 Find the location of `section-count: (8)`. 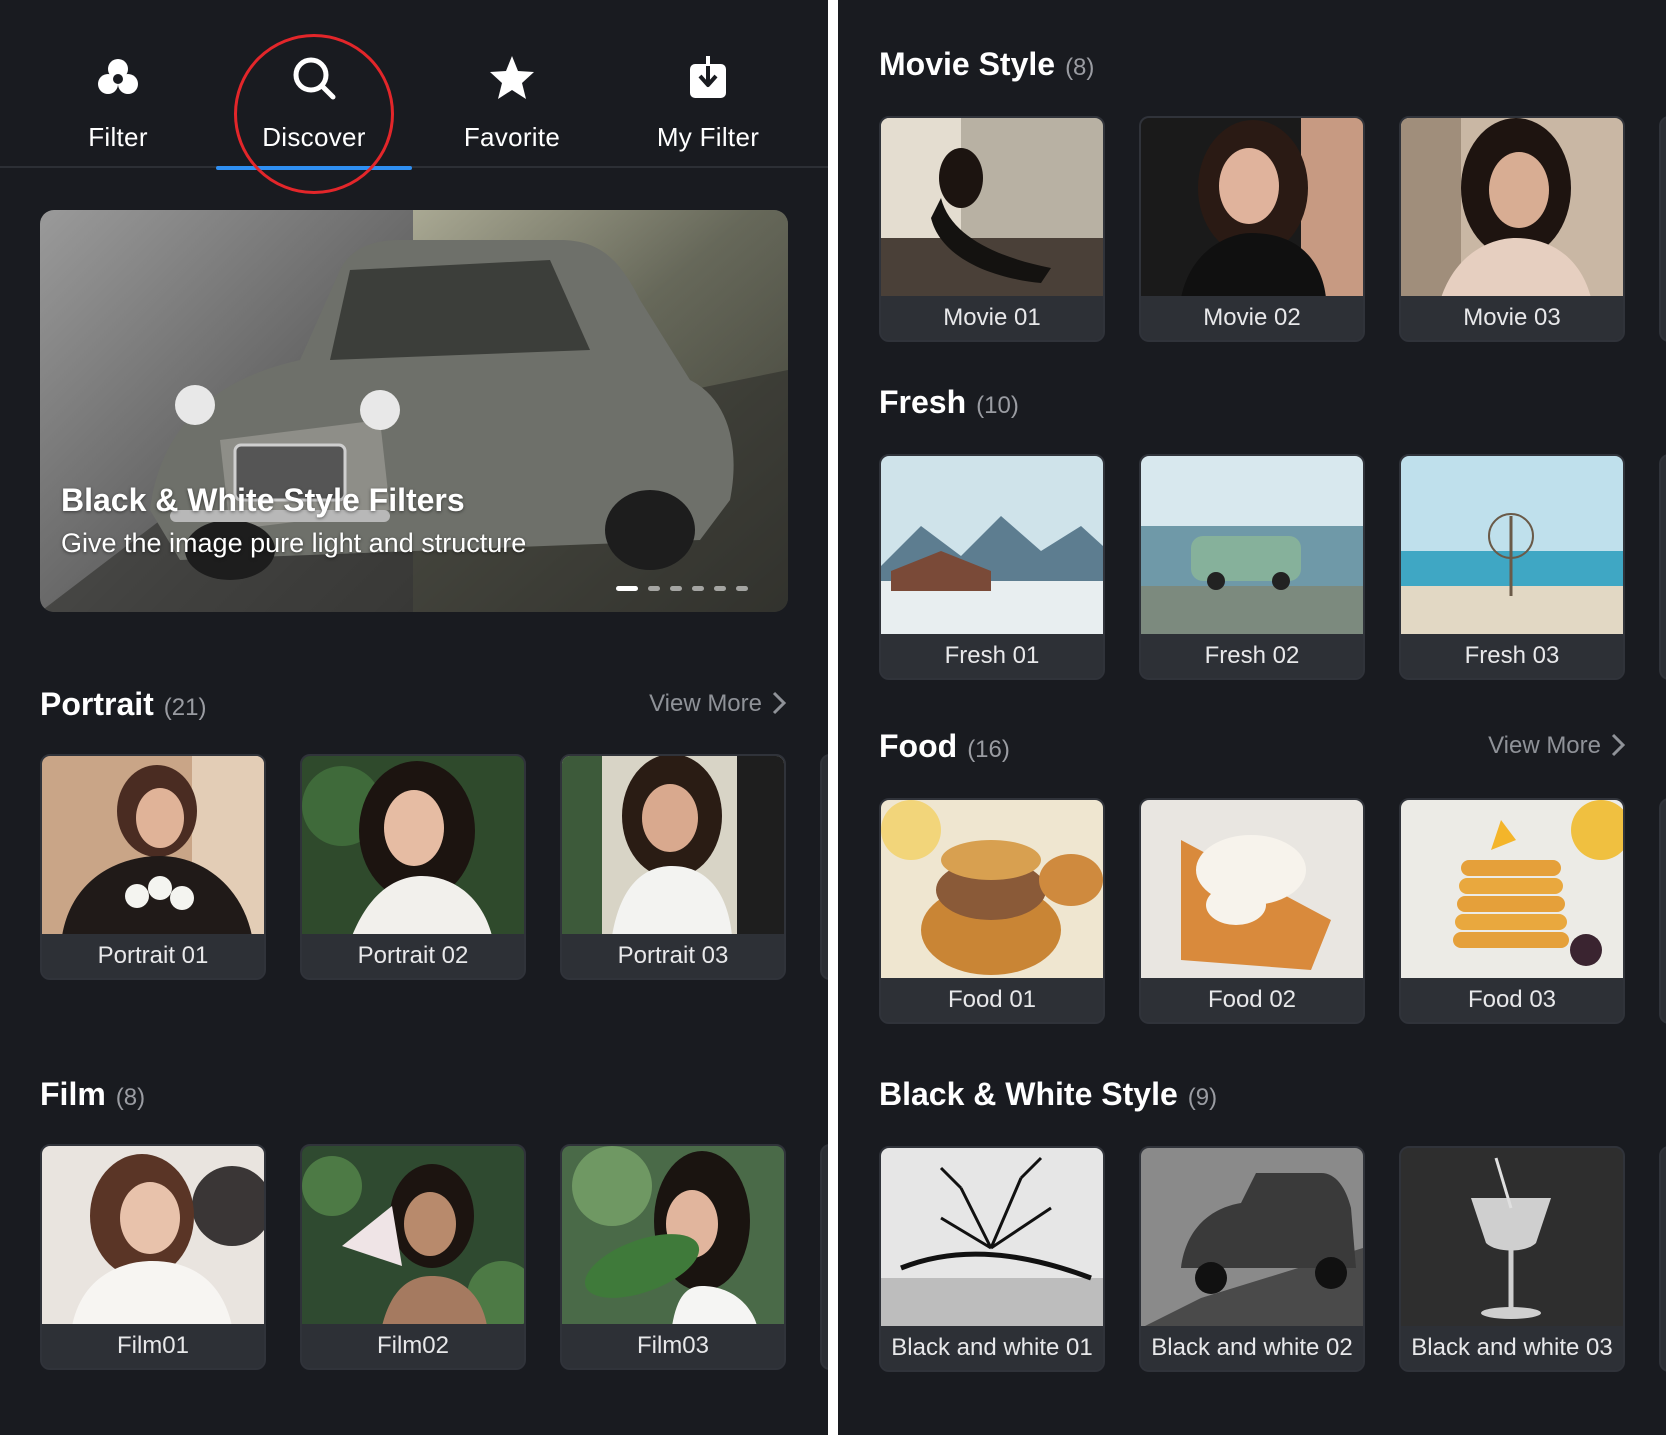

section-count: (8) is located at coordinates (130, 1097).